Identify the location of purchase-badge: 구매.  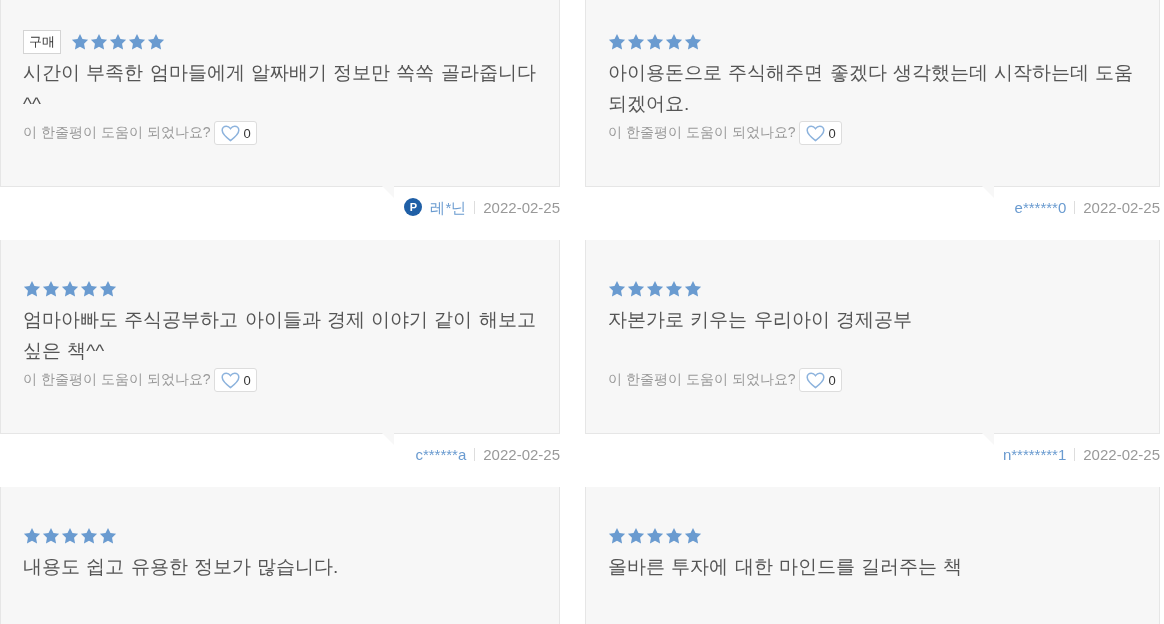
(42, 42).